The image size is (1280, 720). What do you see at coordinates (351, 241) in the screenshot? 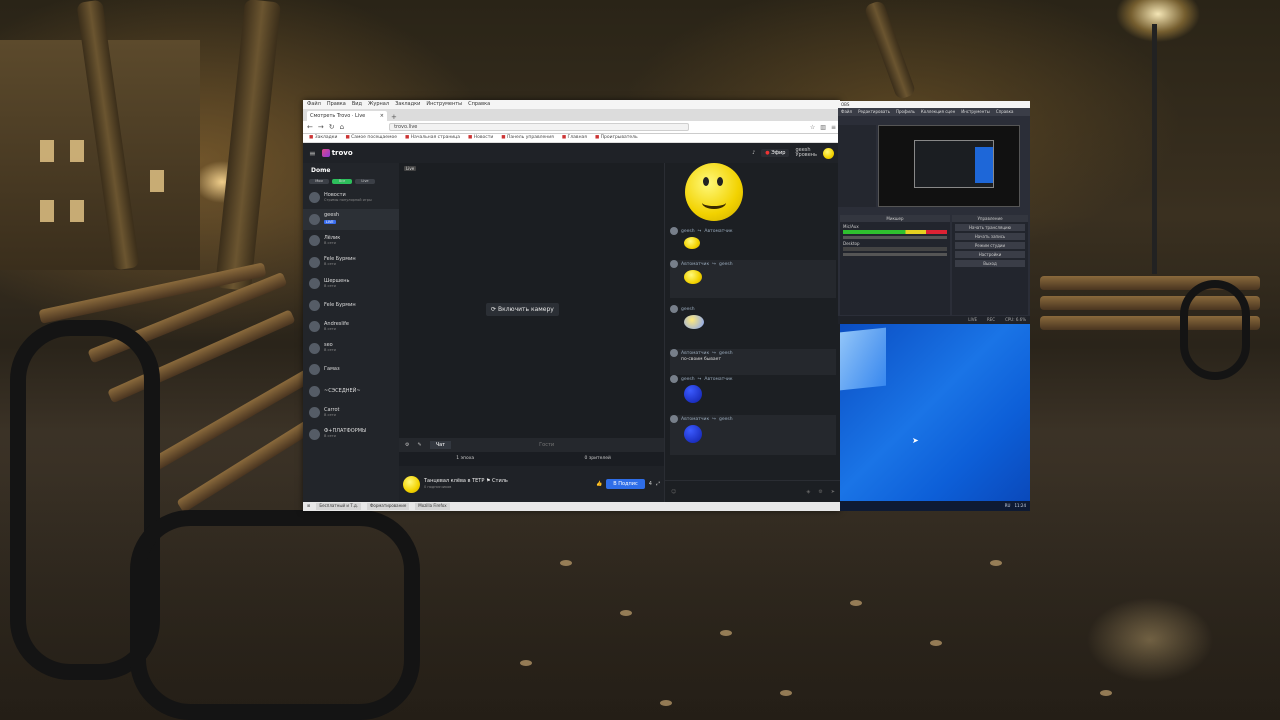
I see `sidebar-item: Лёлик В сети` at bounding box center [351, 241].